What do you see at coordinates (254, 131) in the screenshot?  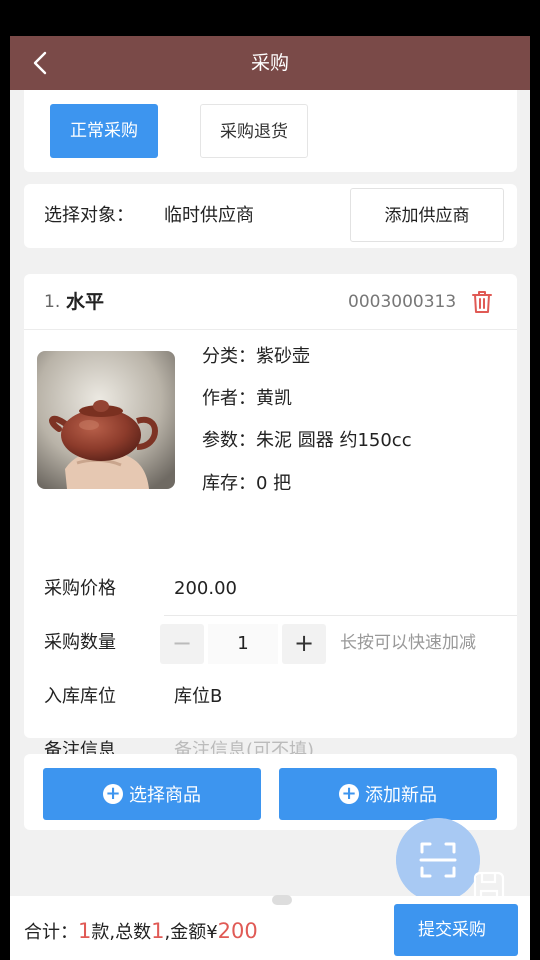 I see `tab-purchase-return: 采购退货` at bounding box center [254, 131].